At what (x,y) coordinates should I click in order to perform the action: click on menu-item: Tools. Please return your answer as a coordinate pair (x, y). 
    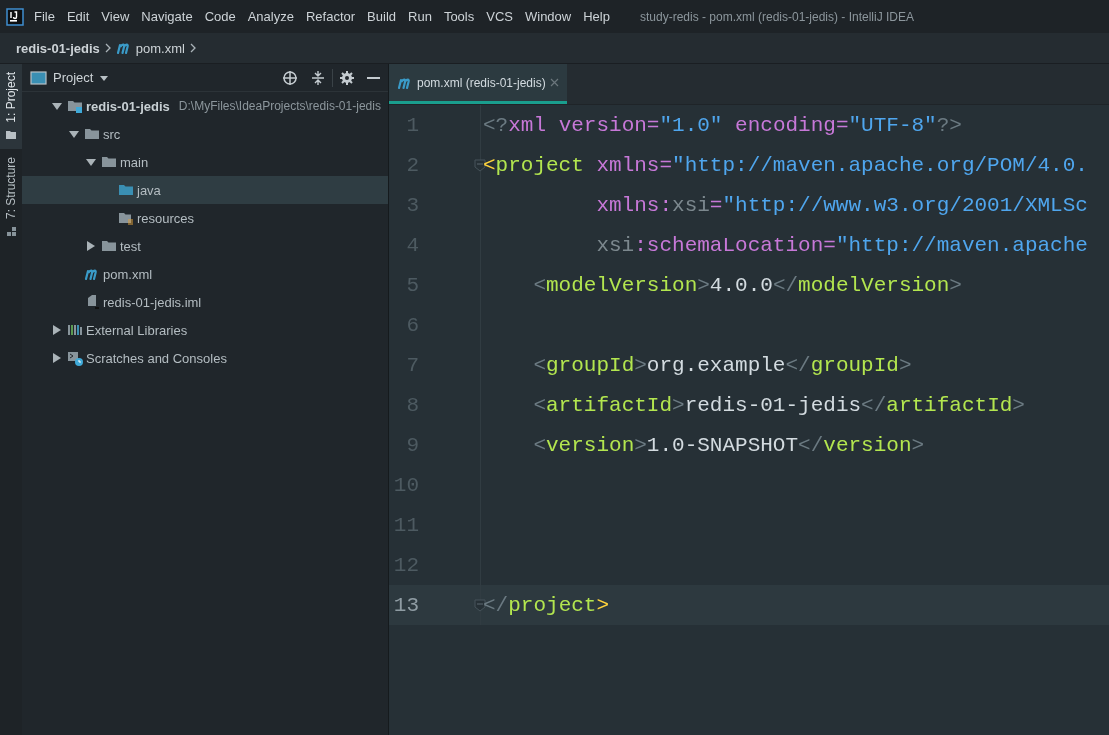
    Looking at the image, I should click on (459, 16).